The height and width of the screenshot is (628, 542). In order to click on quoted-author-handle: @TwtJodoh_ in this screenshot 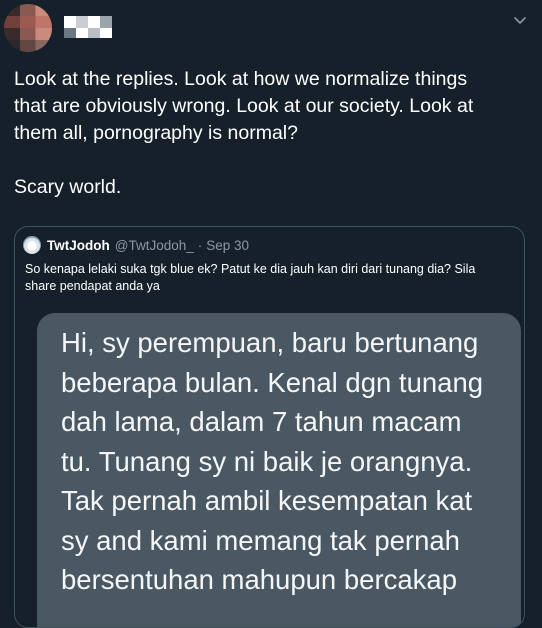, I will do `click(154, 245)`.